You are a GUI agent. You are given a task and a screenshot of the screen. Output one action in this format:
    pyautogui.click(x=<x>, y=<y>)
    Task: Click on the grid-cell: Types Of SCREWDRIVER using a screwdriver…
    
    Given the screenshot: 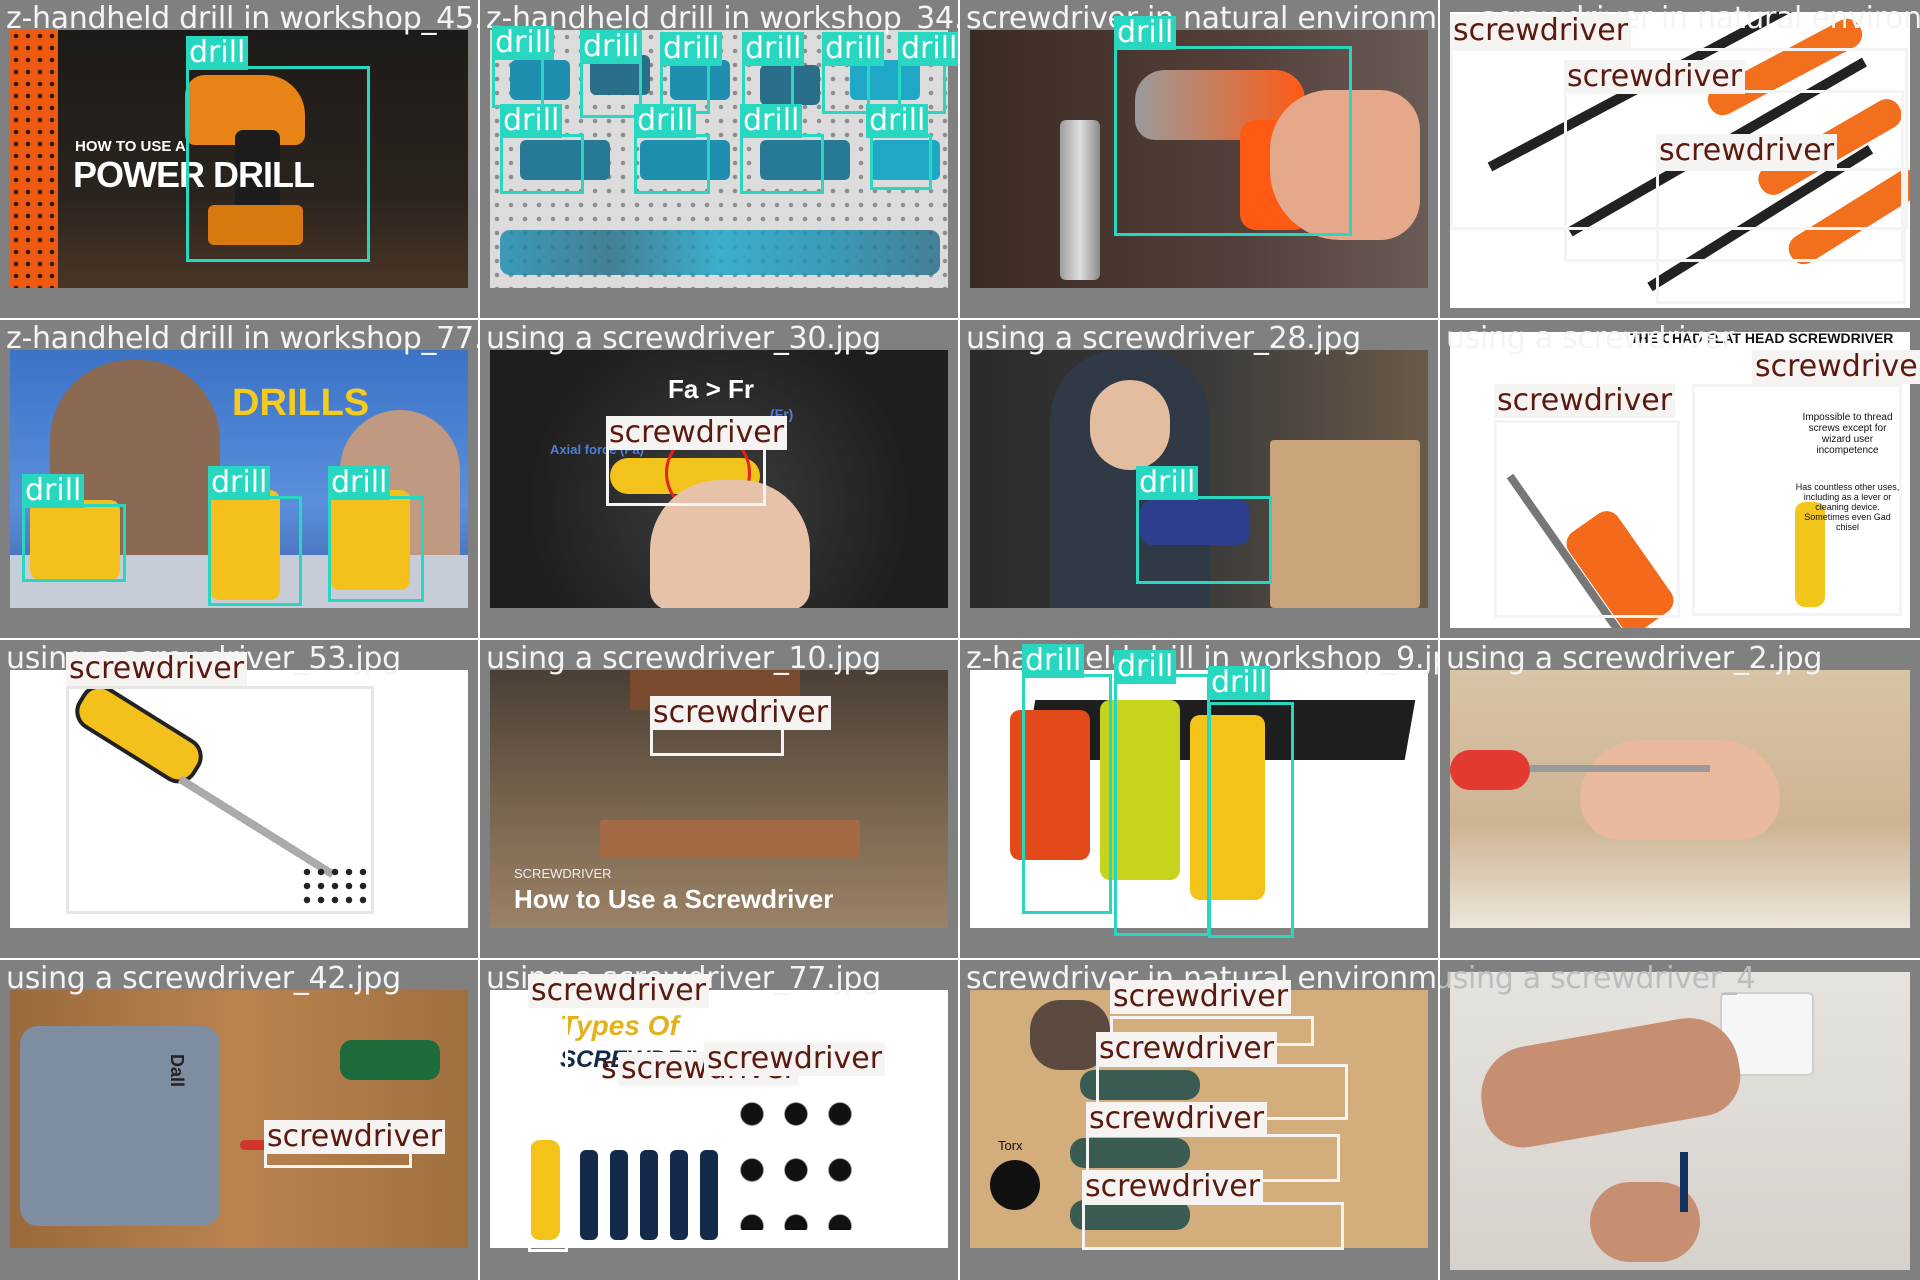 What is the action you would take?
    pyautogui.click(x=719, y=1120)
    